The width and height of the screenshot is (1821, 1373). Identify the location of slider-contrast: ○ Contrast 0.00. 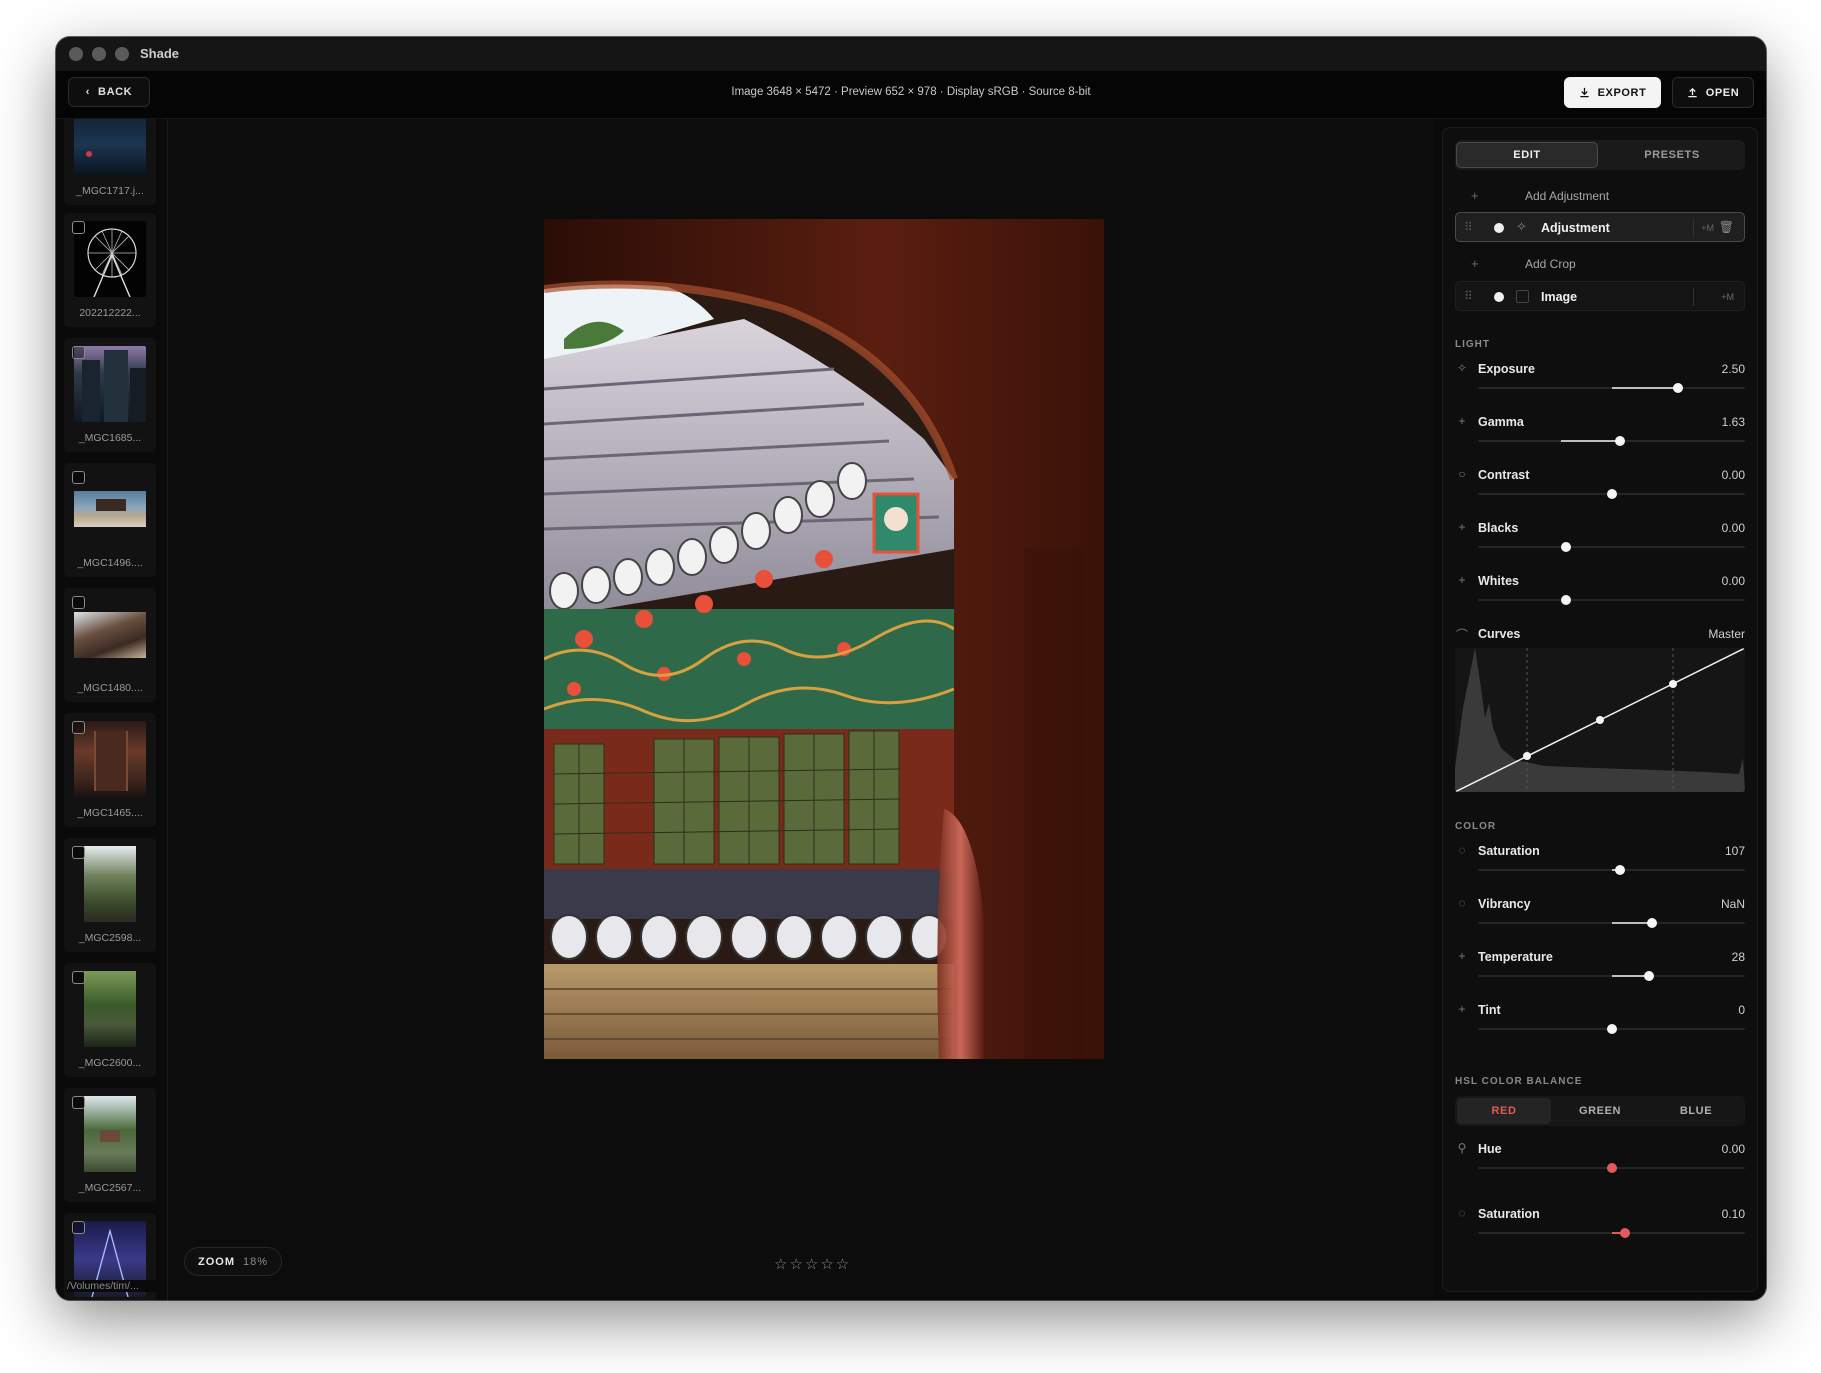
(1600, 490).